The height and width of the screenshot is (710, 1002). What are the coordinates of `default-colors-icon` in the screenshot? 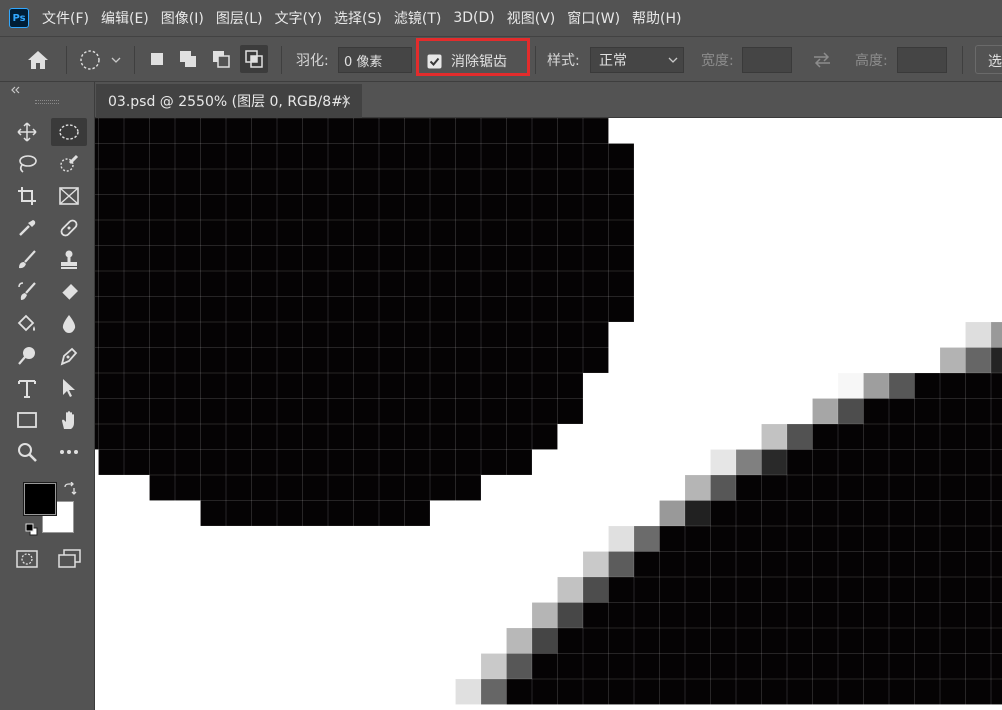 It's located at (31, 529).